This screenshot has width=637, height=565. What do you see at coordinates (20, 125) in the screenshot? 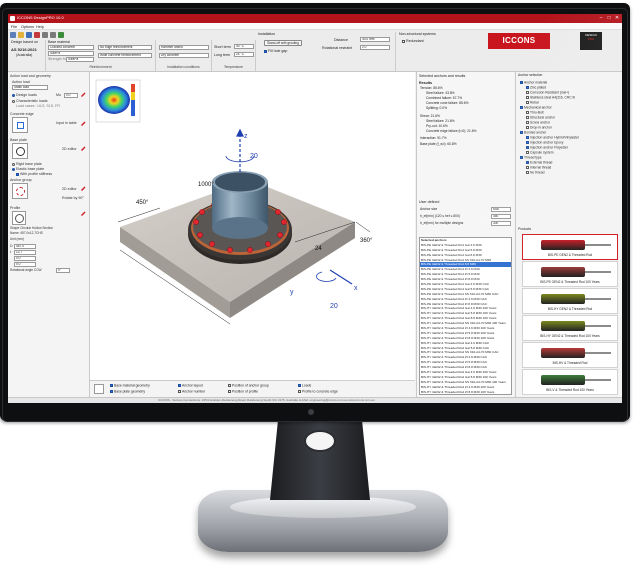
I see `edge-diagram-icon` at bounding box center [20, 125].